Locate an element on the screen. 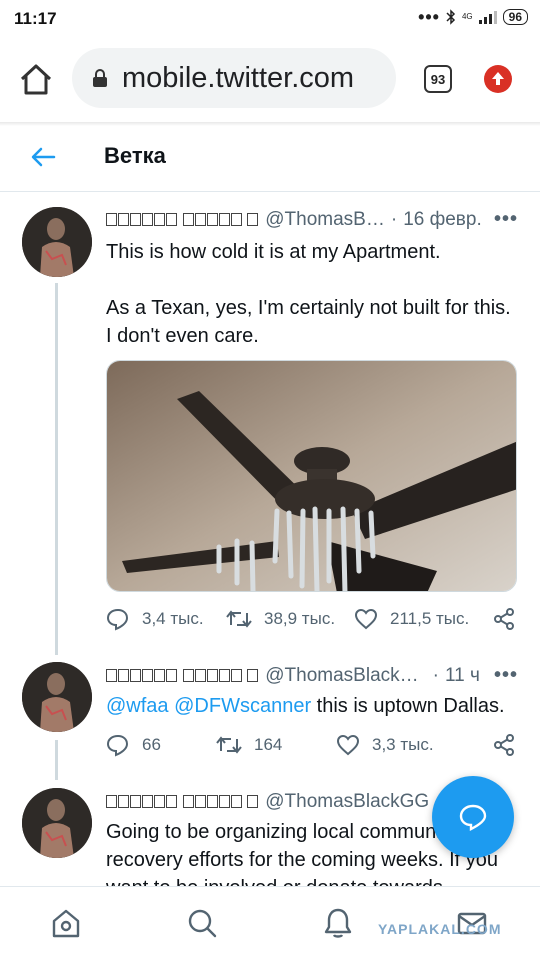  home-nav-icon is located at coordinates (66, 923).